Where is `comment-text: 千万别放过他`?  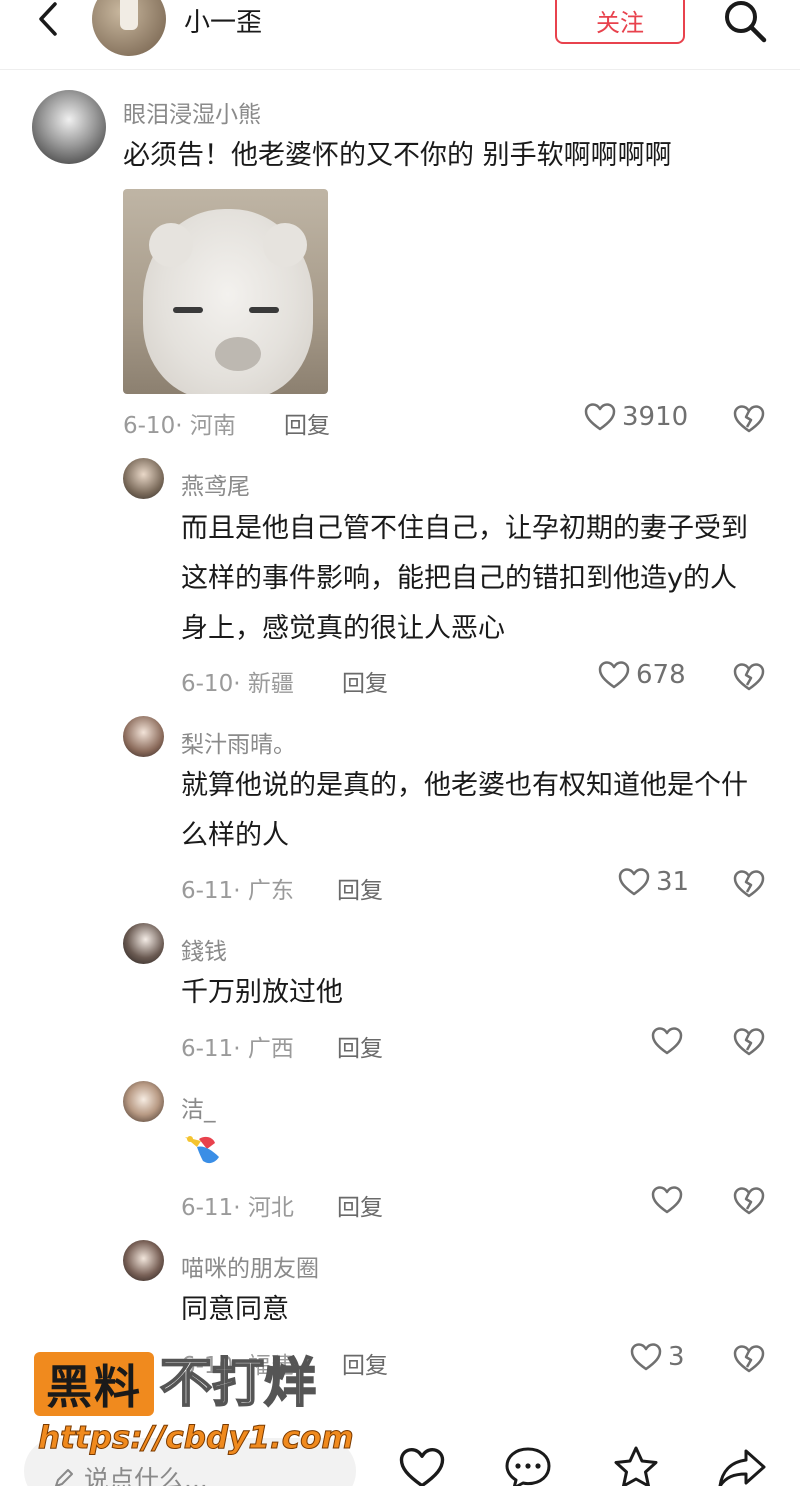 comment-text: 千万别放过他 is located at coordinates (262, 992).